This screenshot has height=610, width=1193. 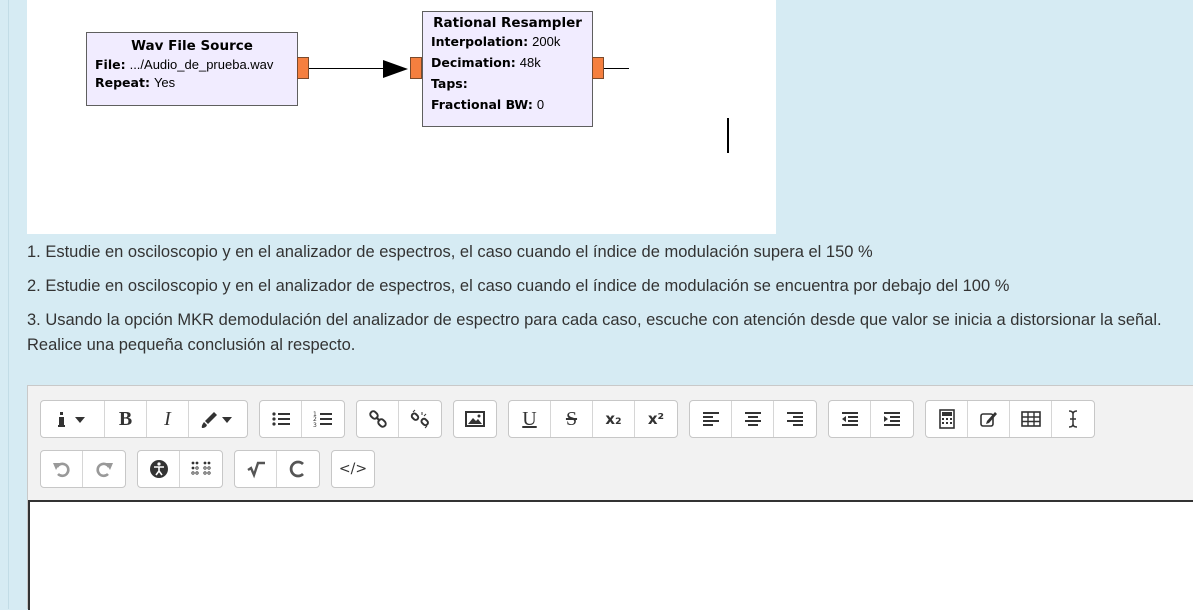 I want to click on html-source-button: </>, so click(x=353, y=469).